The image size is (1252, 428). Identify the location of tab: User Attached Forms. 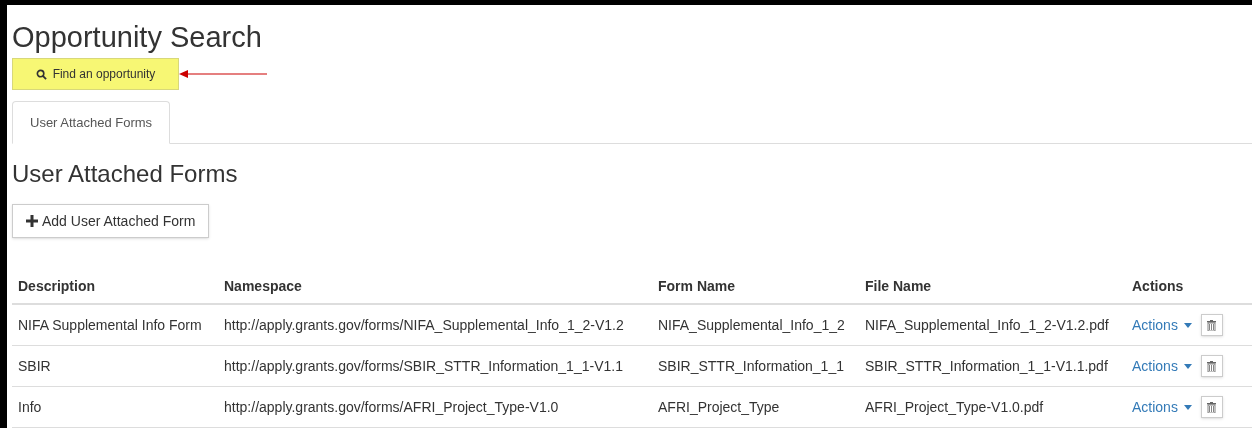
(91, 122).